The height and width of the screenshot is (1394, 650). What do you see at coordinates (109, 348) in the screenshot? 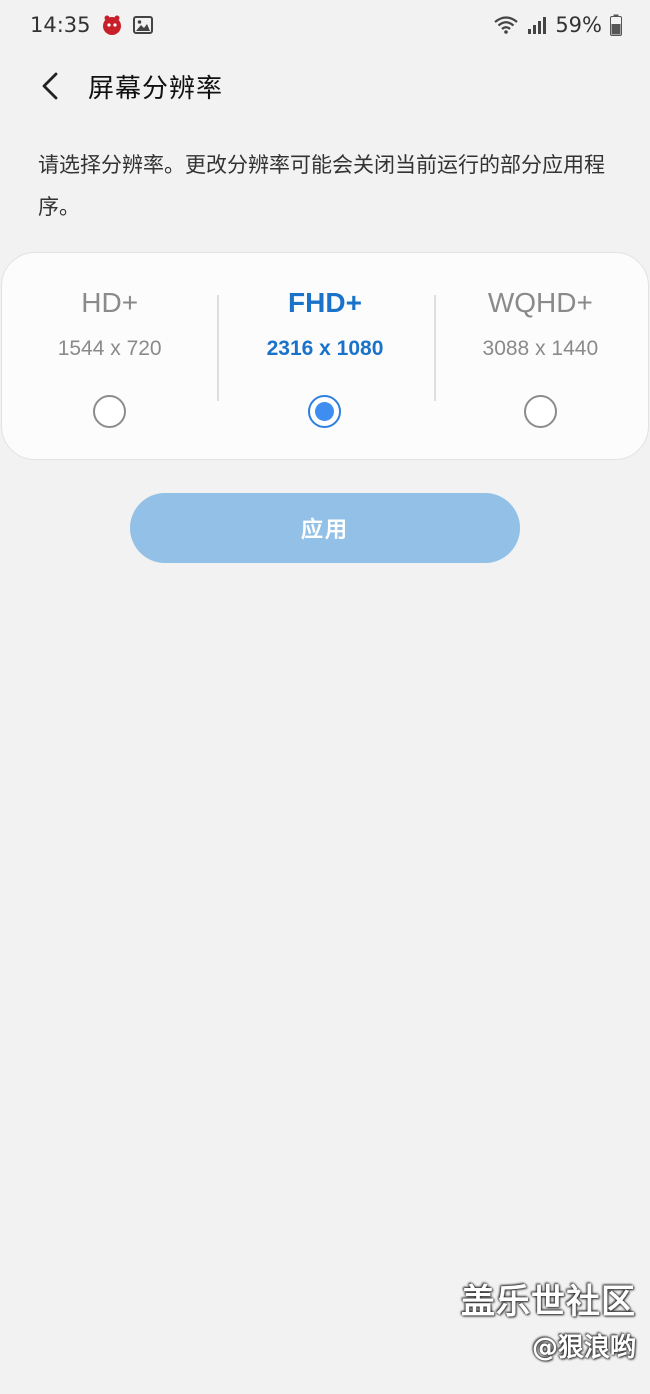
I see `resolution-value: 1544 x 720` at bounding box center [109, 348].